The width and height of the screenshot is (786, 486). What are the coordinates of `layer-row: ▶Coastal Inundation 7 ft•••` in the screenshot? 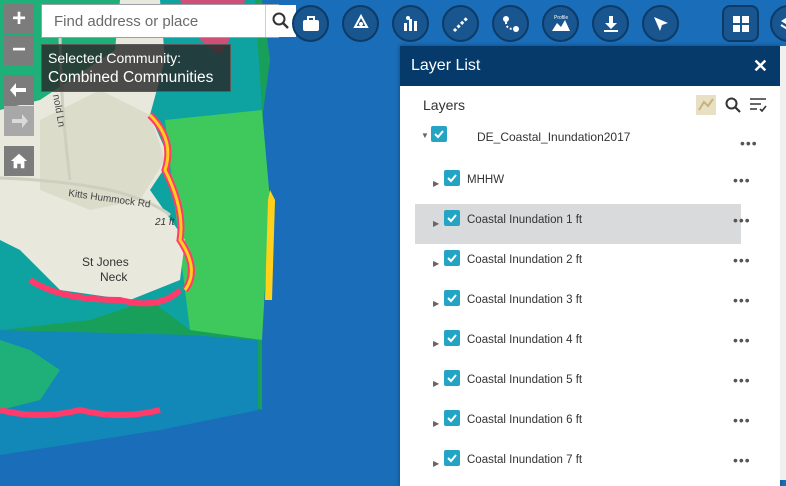 It's located at (578, 464).